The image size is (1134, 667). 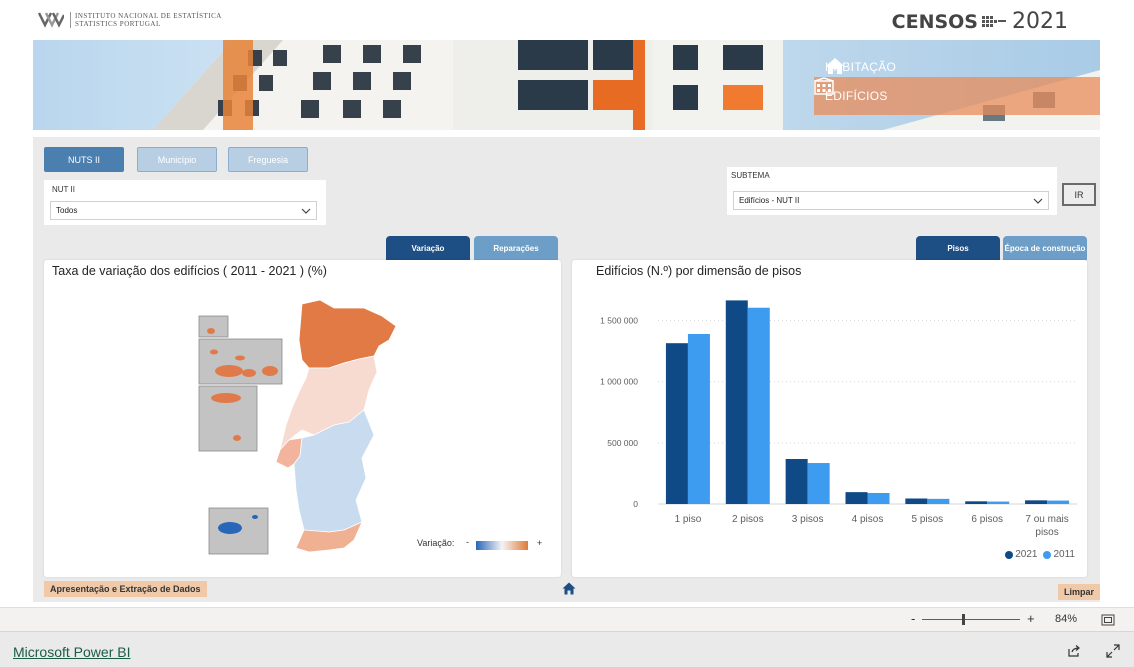 I want to click on x-tick-label: 2 pisos, so click(x=748, y=519).